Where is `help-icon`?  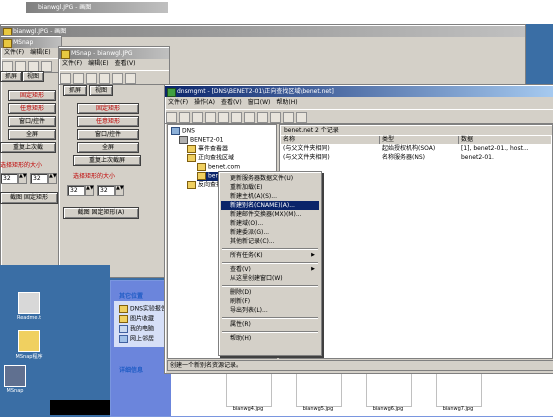
help-icon is located at coordinates (275, 117).